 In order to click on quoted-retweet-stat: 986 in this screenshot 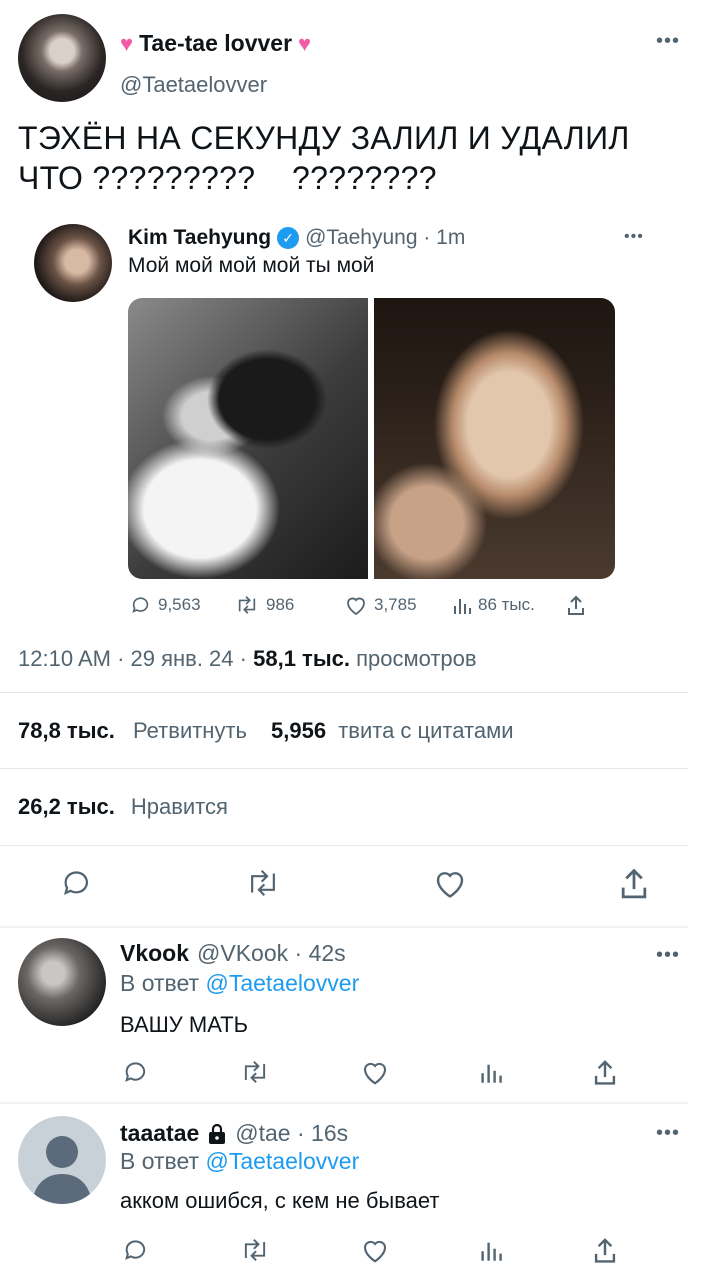, I will do `click(289, 605)`.